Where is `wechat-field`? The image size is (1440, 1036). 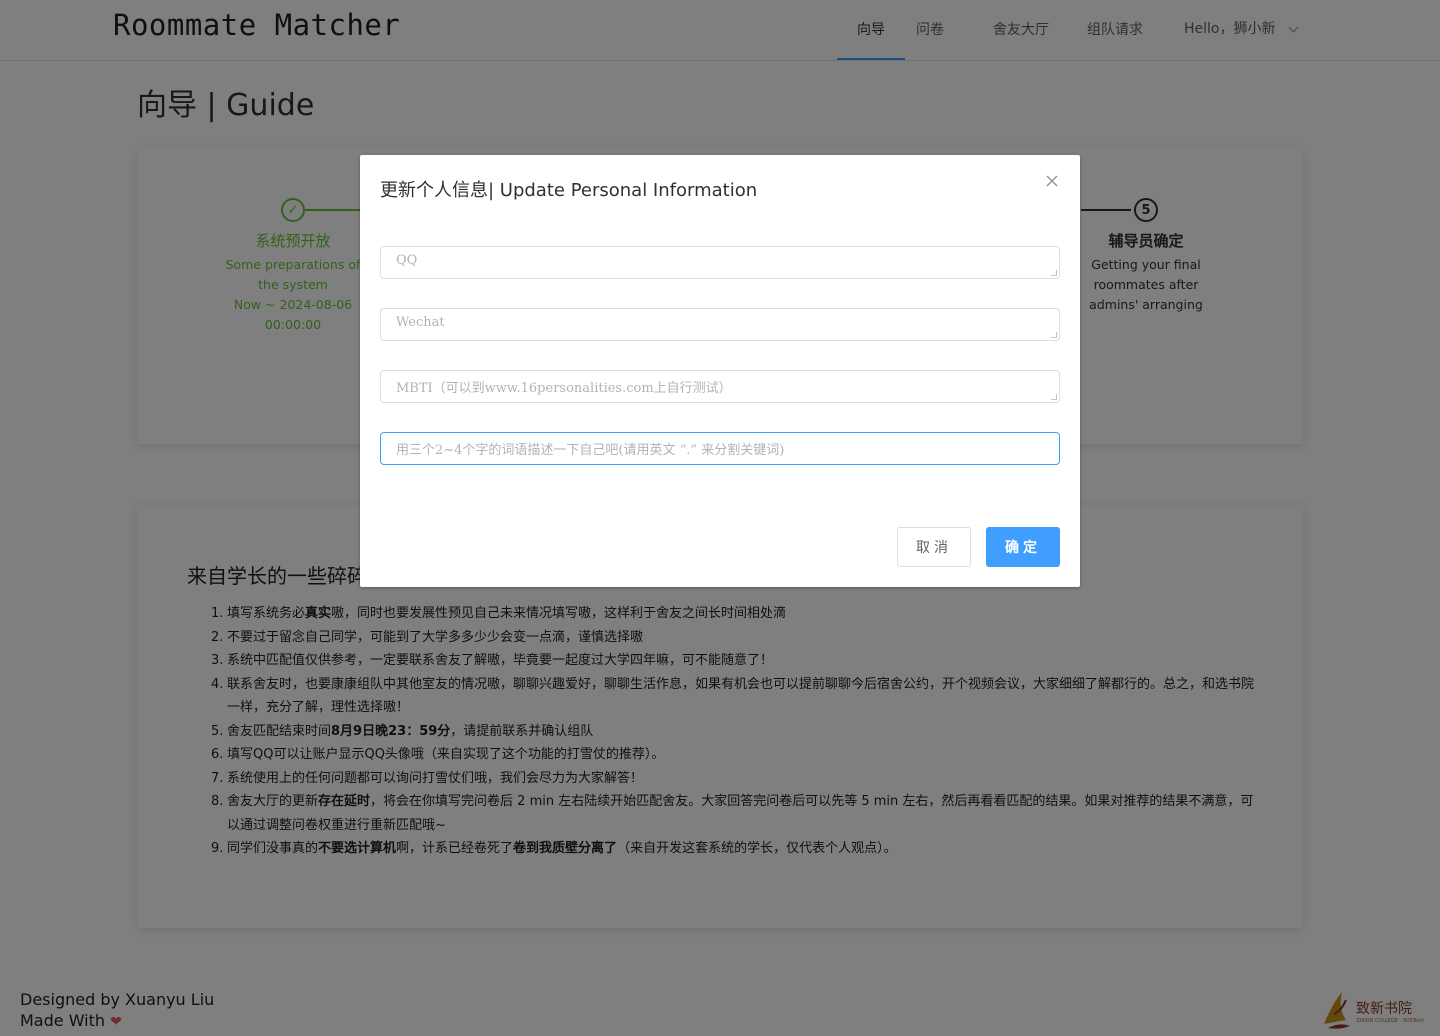
wechat-field is located at coordinates (720, 324).